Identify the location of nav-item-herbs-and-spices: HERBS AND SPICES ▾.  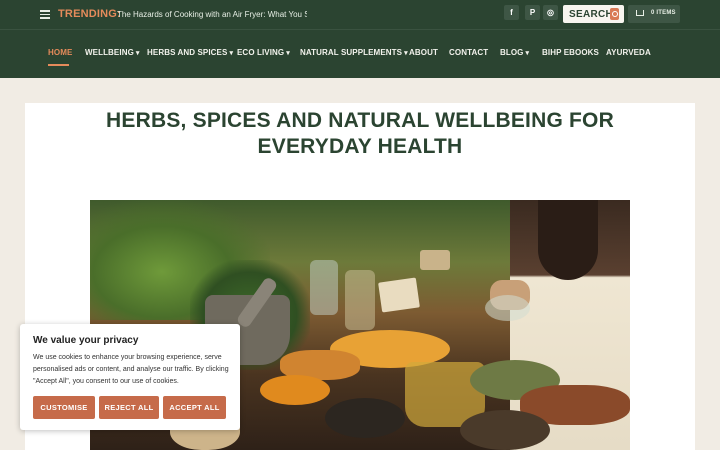
(190, 52).